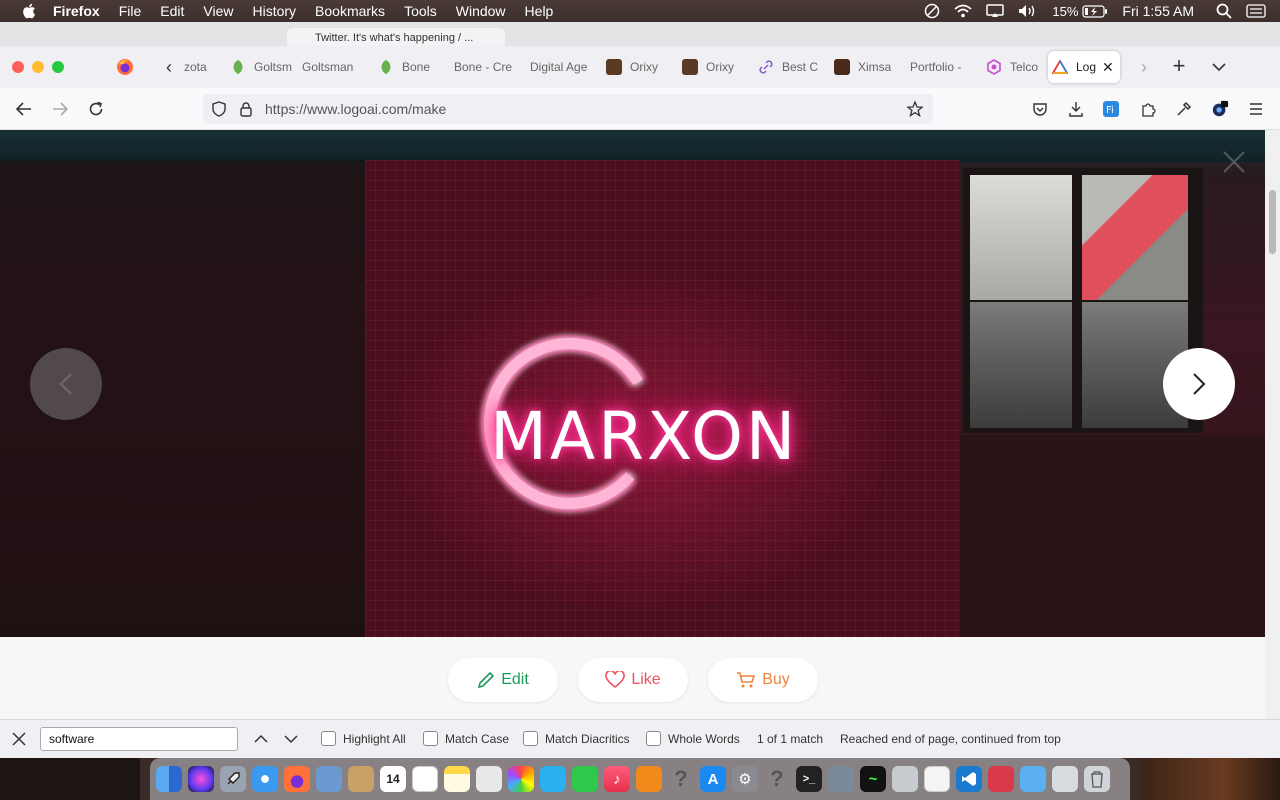 Image resolution: width=1280 pixels, height=800 pixels. What do you see at coordinates (1015, 67) in the screenshot?
I see `tab-telco: Telco` at bounding box center [1015, 67].